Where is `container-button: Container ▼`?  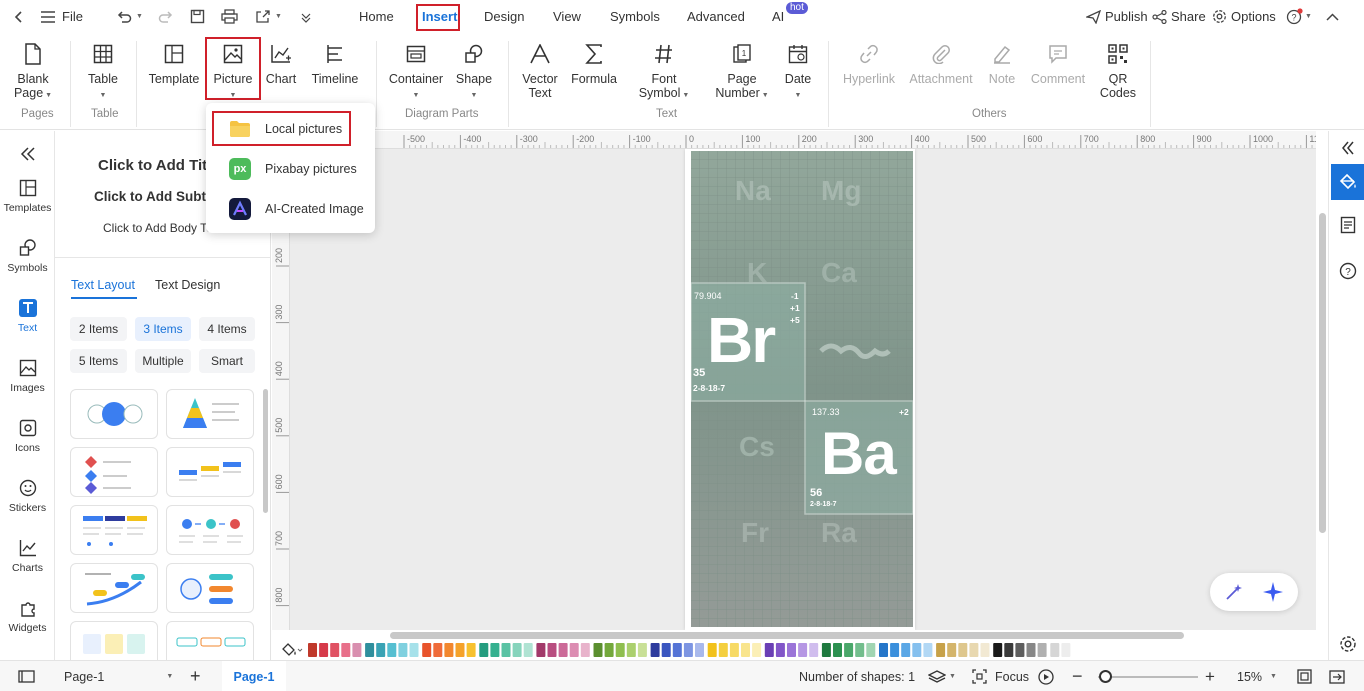 container-button: Container ▼ is located at coordinates (416, 72).